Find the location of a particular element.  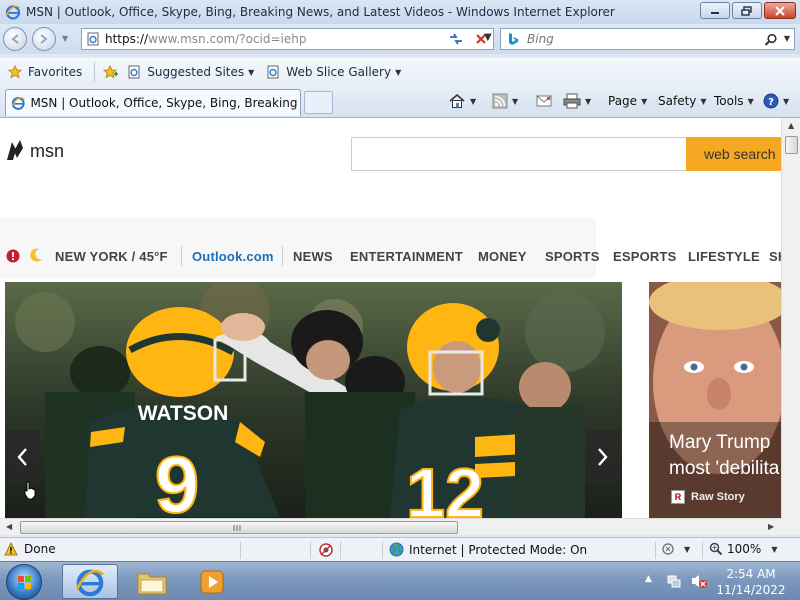

home-button: ▼ is located at coordinates (462, 101).